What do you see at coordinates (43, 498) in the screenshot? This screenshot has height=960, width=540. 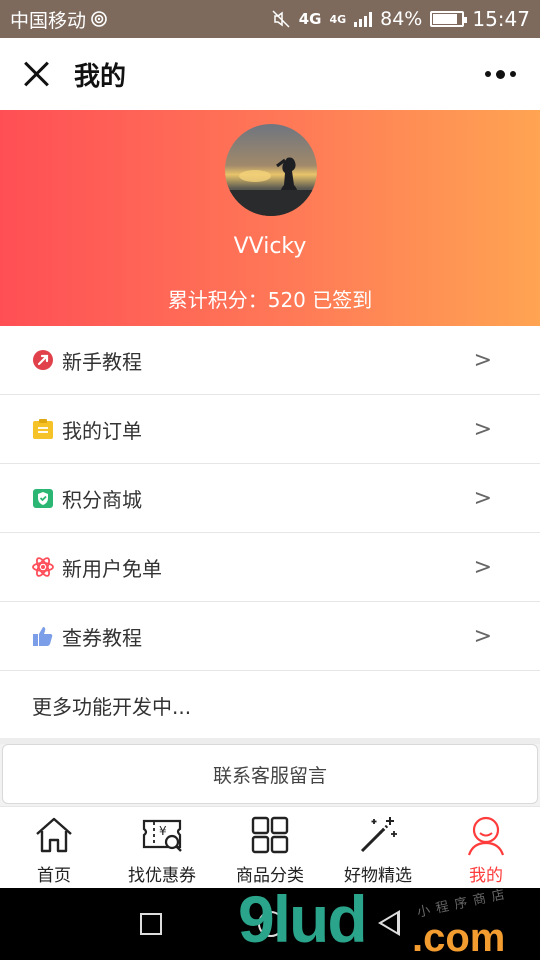 I see `shield-check-icon` at bounding box center [43, 498].